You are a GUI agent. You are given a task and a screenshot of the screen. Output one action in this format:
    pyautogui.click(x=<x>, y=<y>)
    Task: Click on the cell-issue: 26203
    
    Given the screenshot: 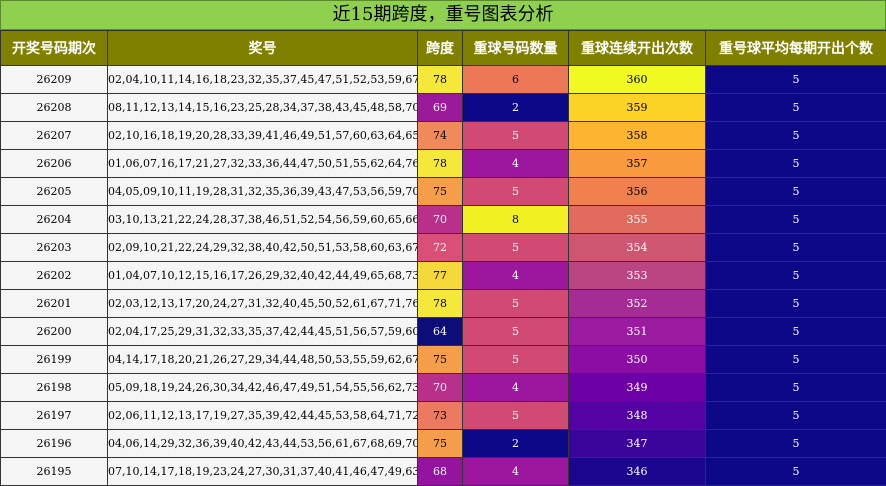 What is the action you would take?
    pyautogui.click(x=54, y=247)
    